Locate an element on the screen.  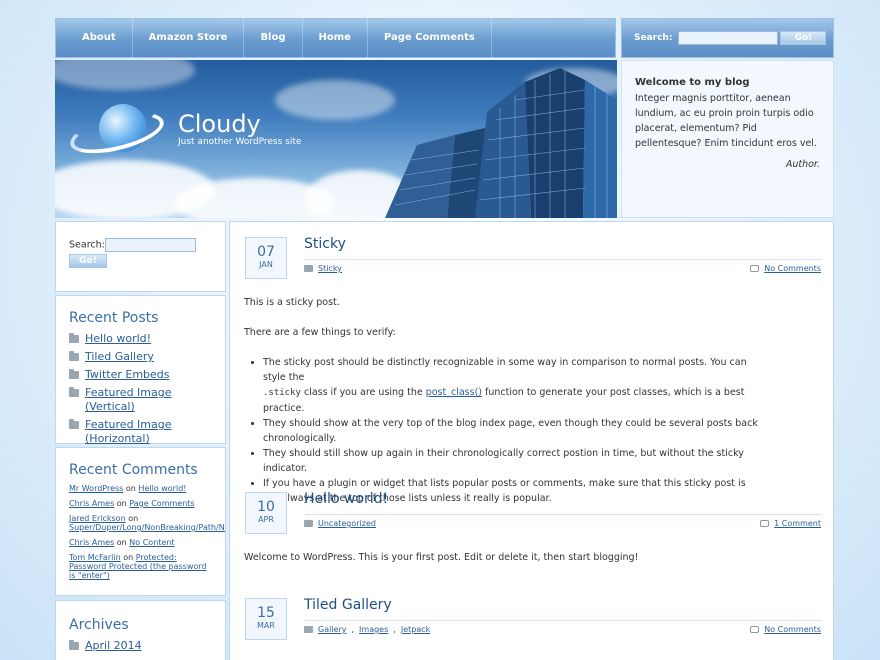
category-link: Sticky is located at coordinates (330, 268).